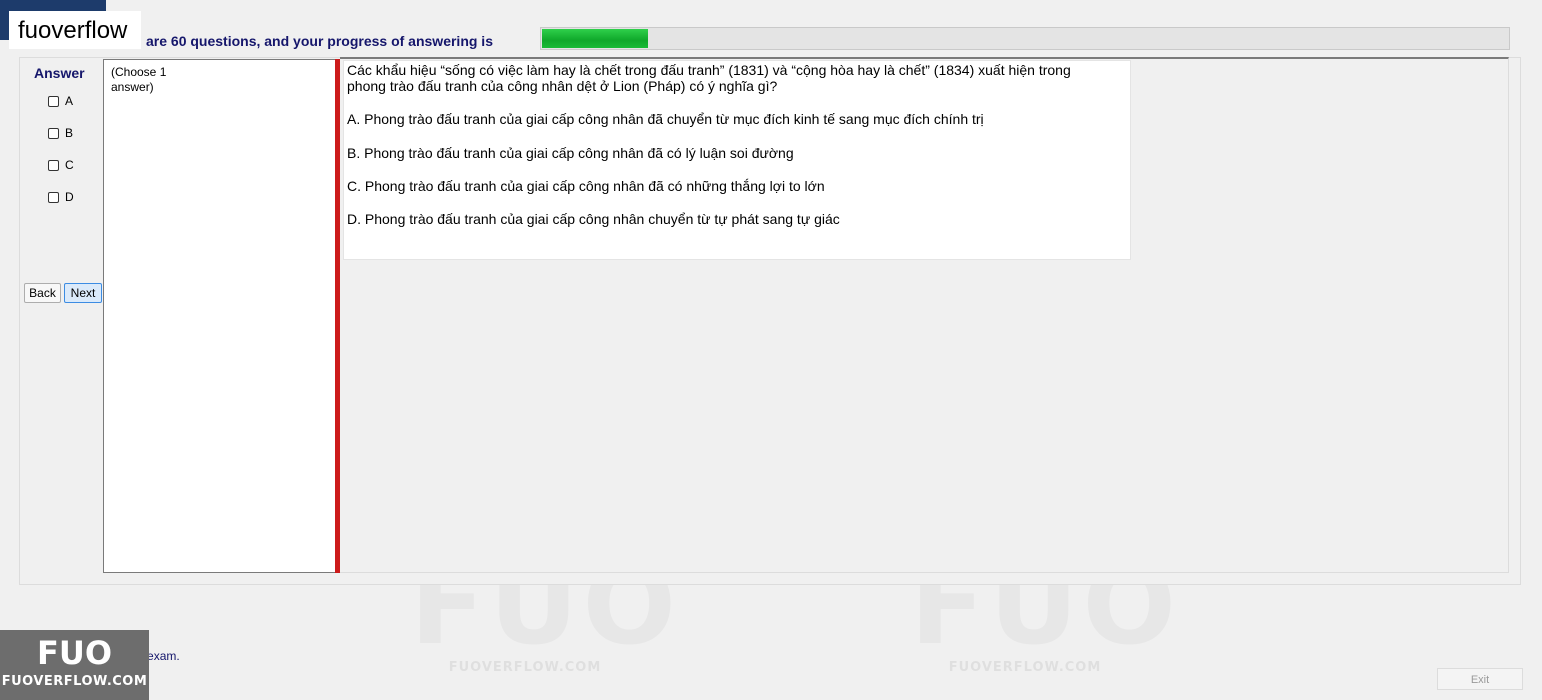 Image resolution: width=1542 pixels, height=700 pixels. Describe the element at coordinates (53, 165) in the screenshot. I see `checkbox-c` at that location.